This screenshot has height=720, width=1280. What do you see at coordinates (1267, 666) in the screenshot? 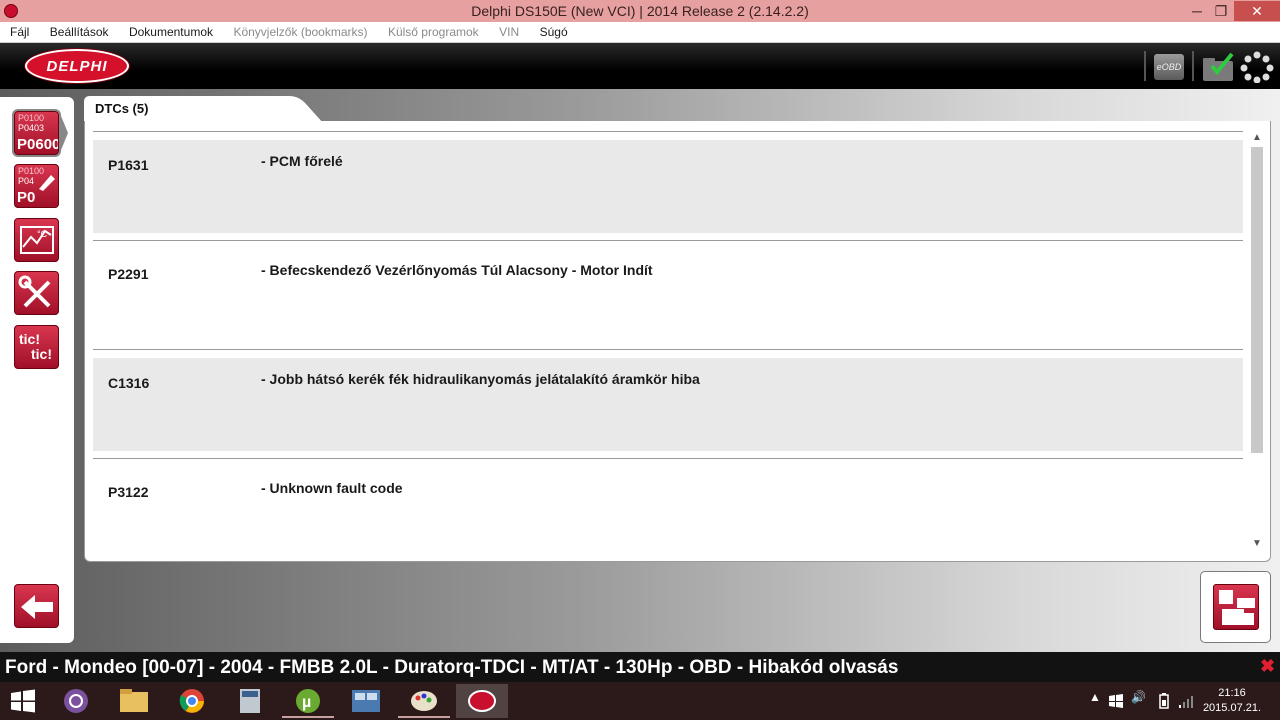
I see `close-session-icon: ✖` at bounding box center [1267, 666].